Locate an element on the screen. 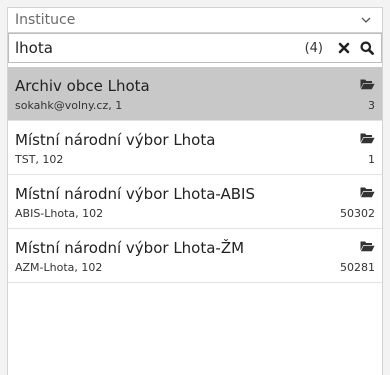  search-input: lhota is located at coordinates (34, 48).